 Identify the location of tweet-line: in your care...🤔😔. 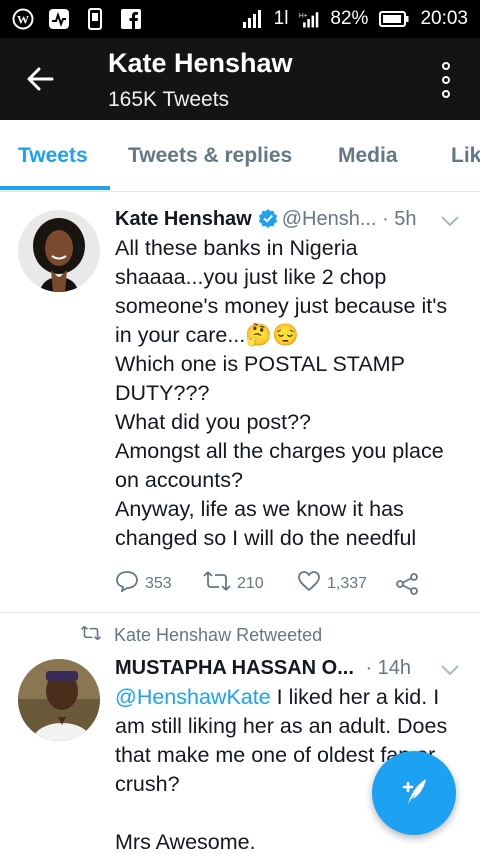
(207, 335).